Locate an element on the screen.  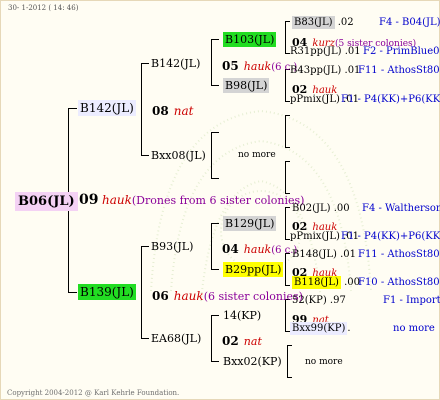
leaf3-line1-right: F4 - Waltherson is located at coordinates (401, 208).